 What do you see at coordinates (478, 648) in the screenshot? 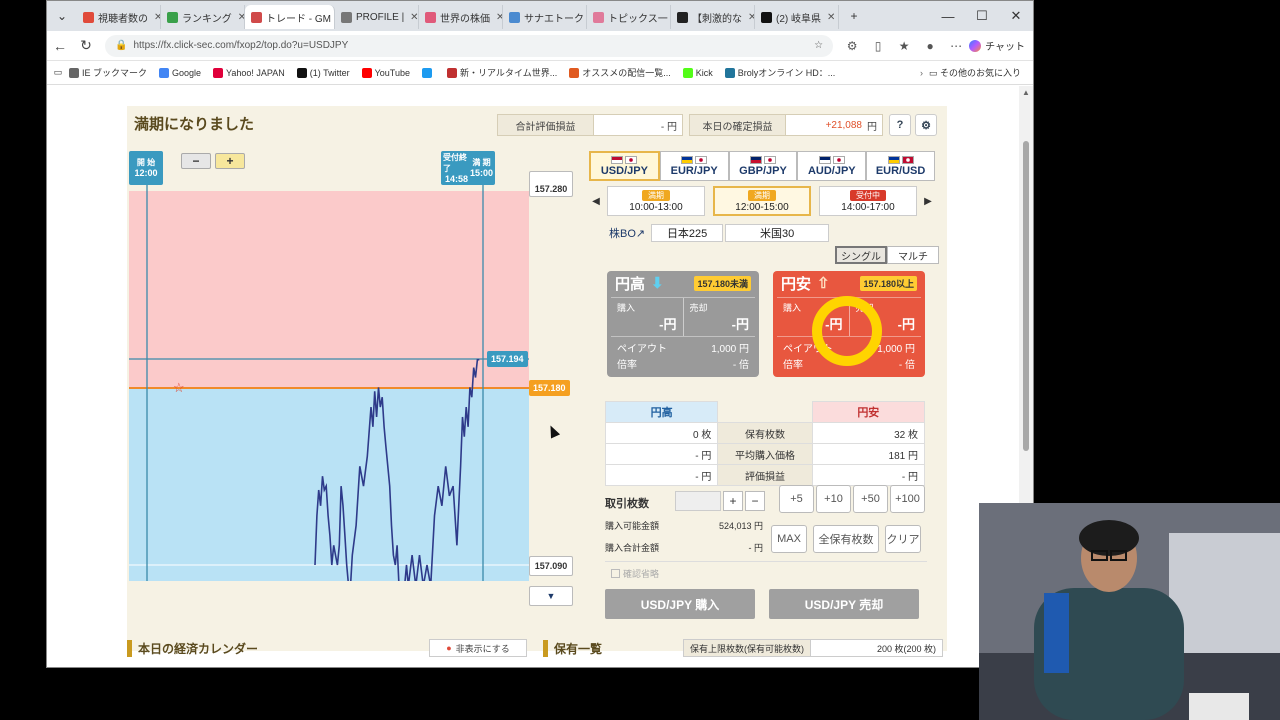
I see `hide-calendar-button: ● 非表示にする` at bounding box center [478, 648].